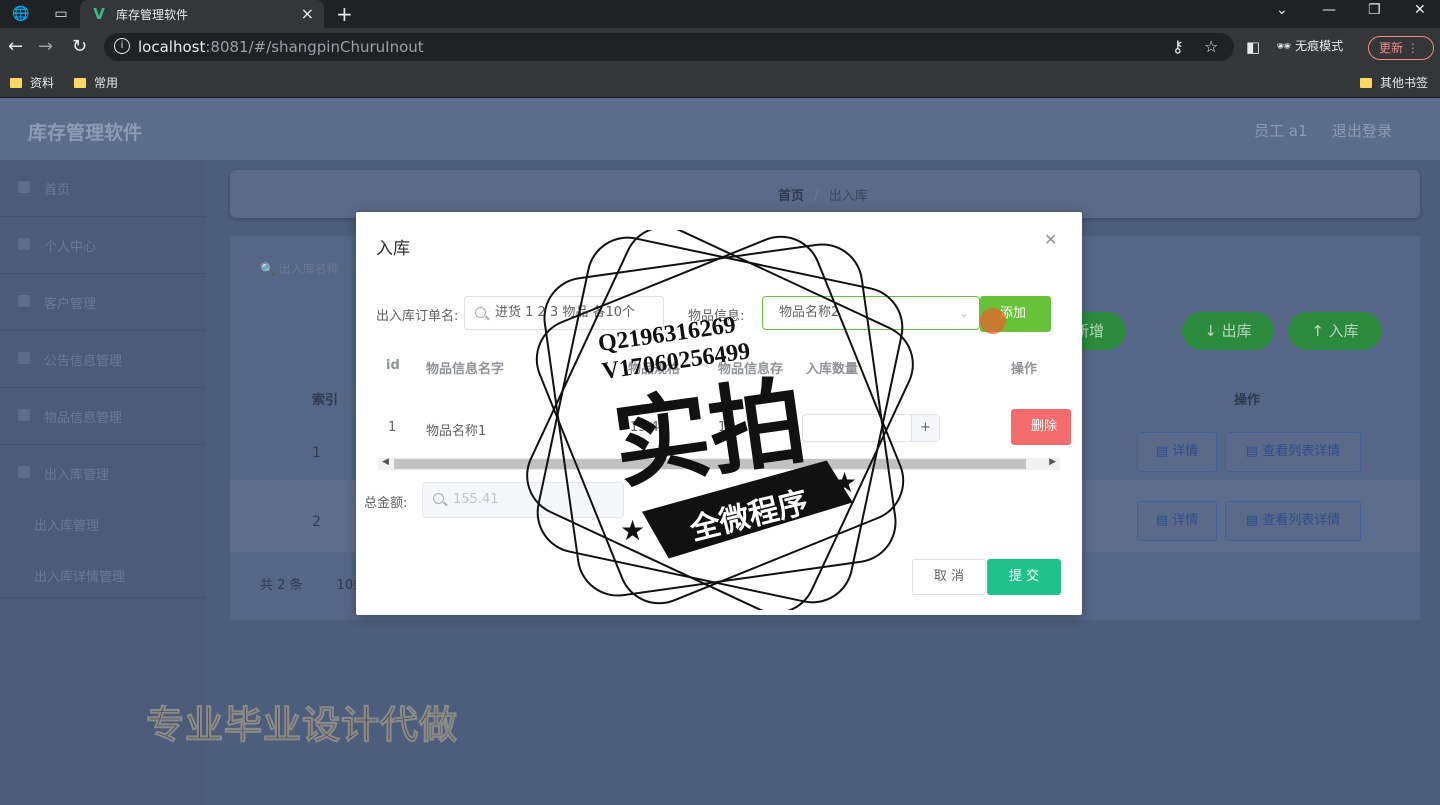 The height and width of the screenshot is (805, 1440). I want to click on info-icon: i, so click(122, 46).